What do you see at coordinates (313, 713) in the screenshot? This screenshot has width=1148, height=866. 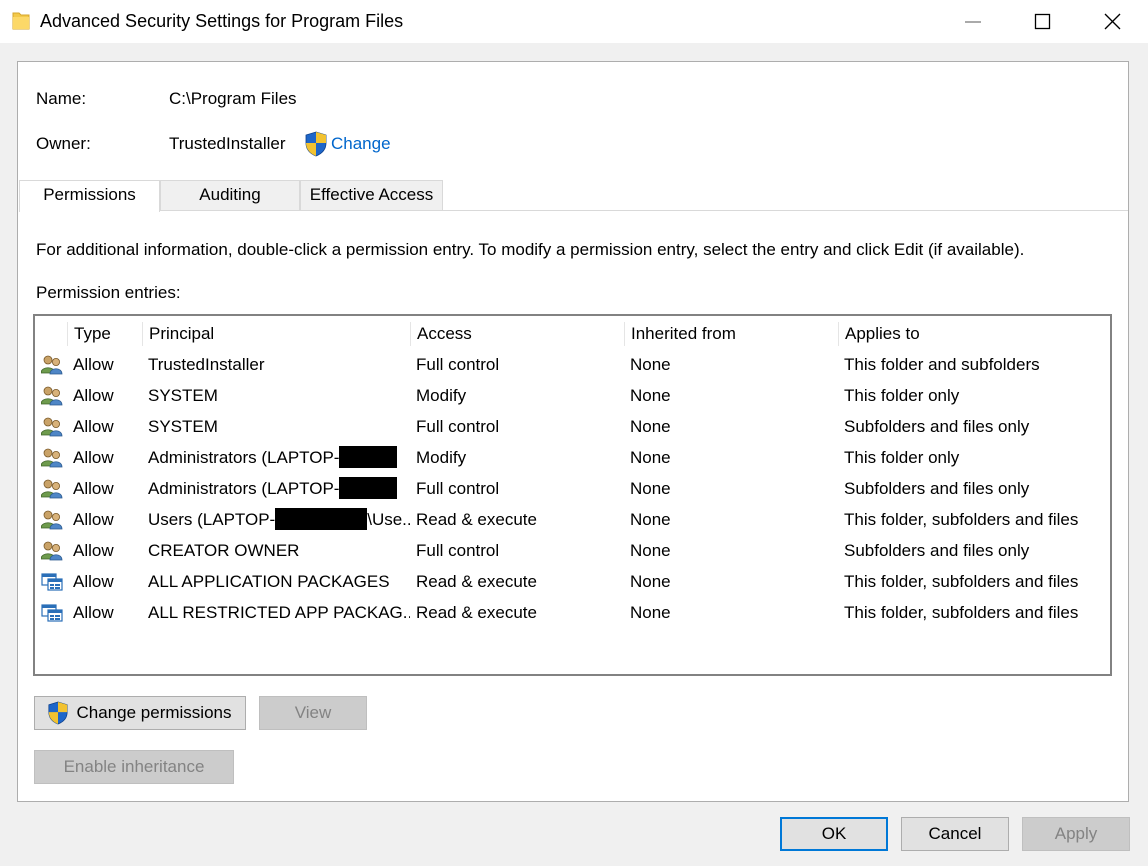 I see `view-button: View` at bounding box center [313, 713].